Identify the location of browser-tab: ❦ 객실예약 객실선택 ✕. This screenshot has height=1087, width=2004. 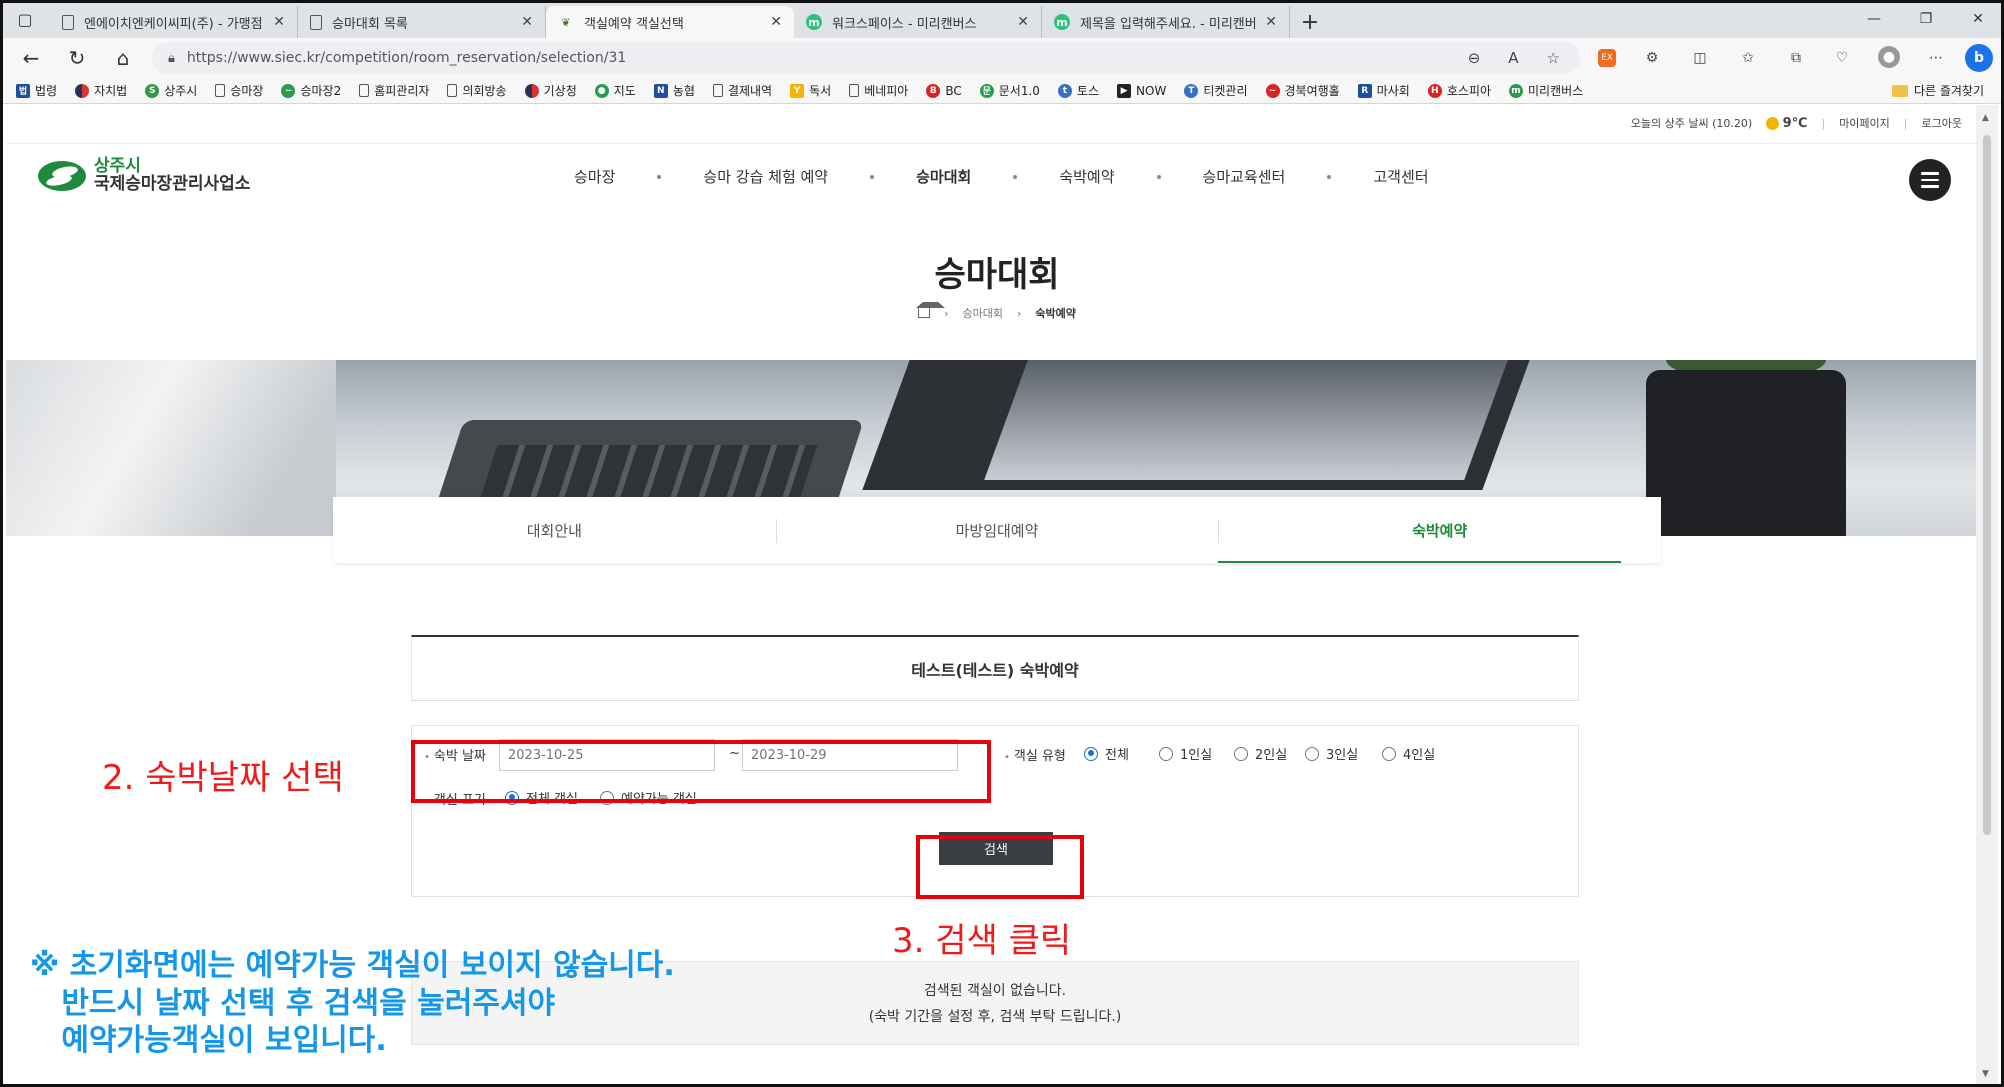
(670, 22).